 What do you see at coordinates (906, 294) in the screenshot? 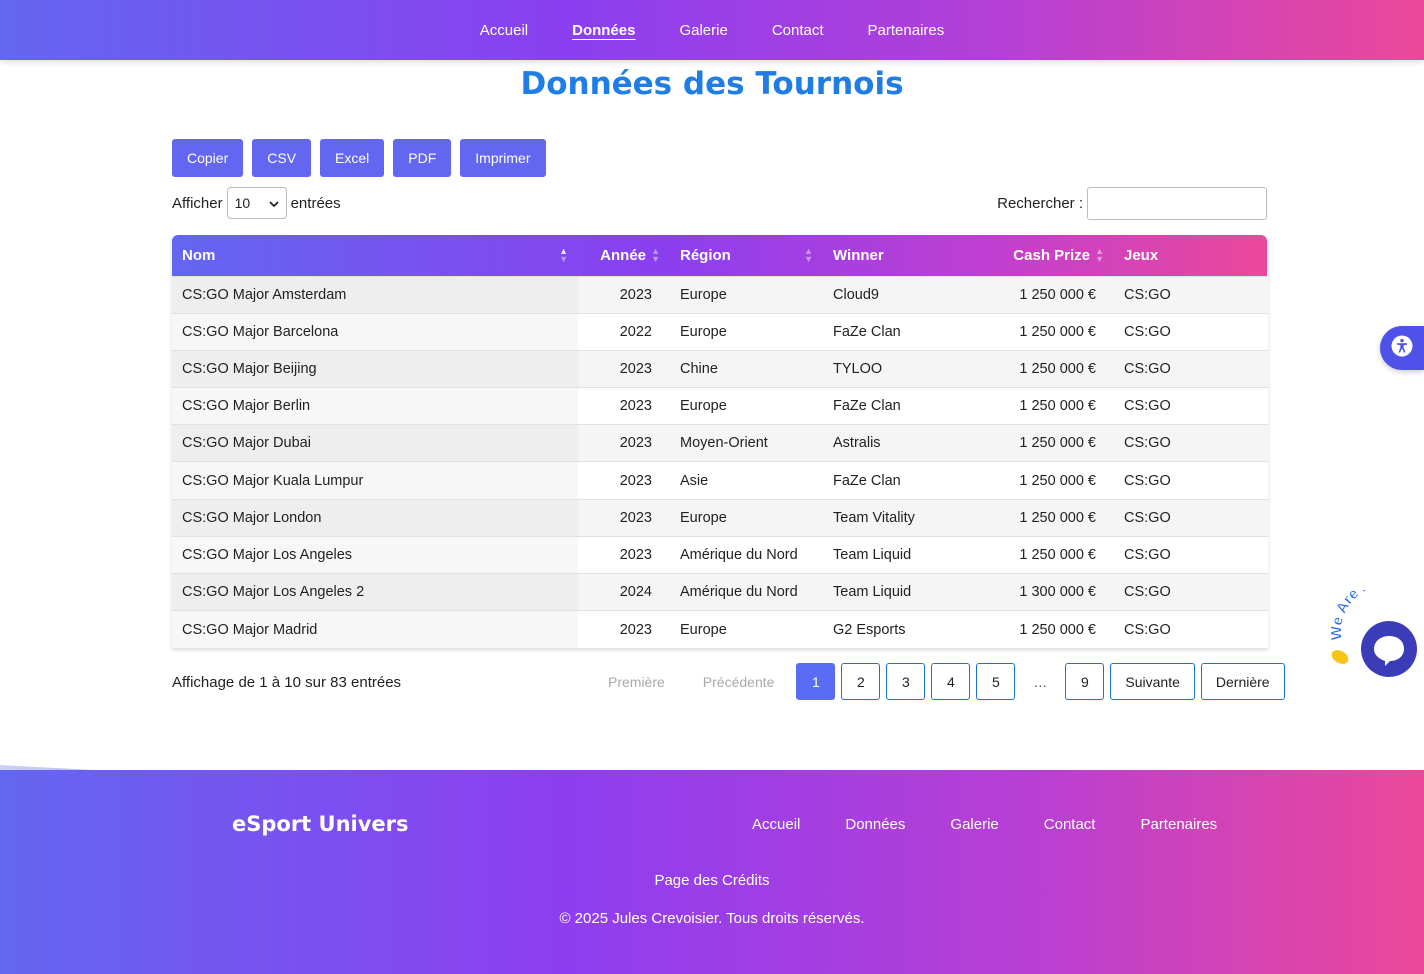
I see `cell-winner: Cloud9` at bounding box center [906, 294].